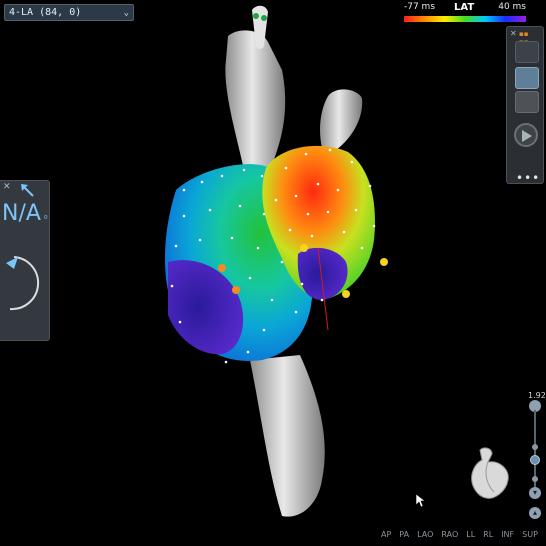  Describe the element at coordinates (535, 493) in the screenshot. I see `zoom-out-button: ▾` at that location.